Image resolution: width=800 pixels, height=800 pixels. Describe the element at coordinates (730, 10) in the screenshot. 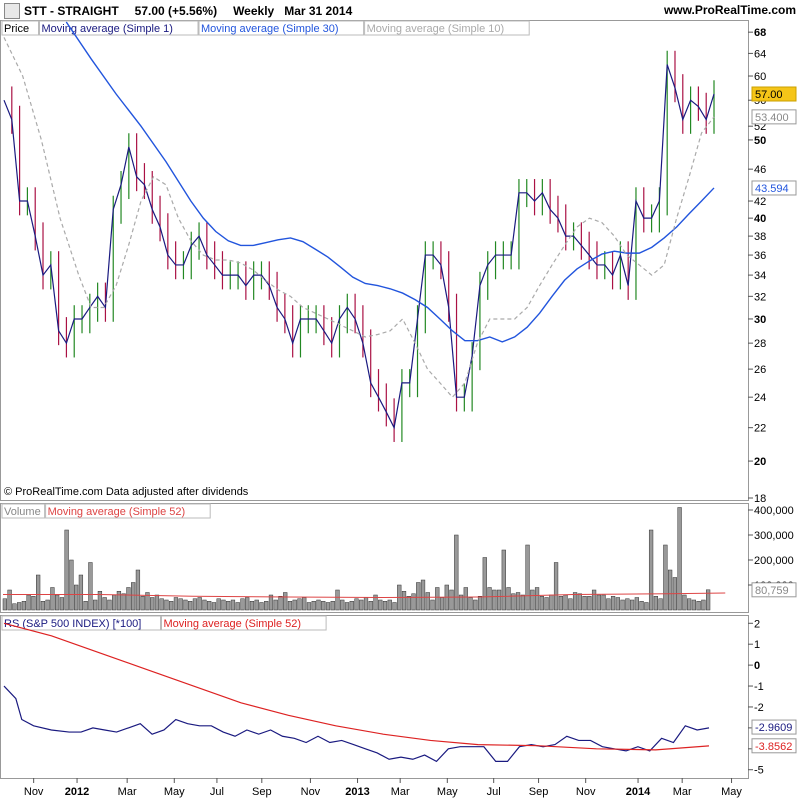

I see `site-link: www.ProRealTime.com` at that location.